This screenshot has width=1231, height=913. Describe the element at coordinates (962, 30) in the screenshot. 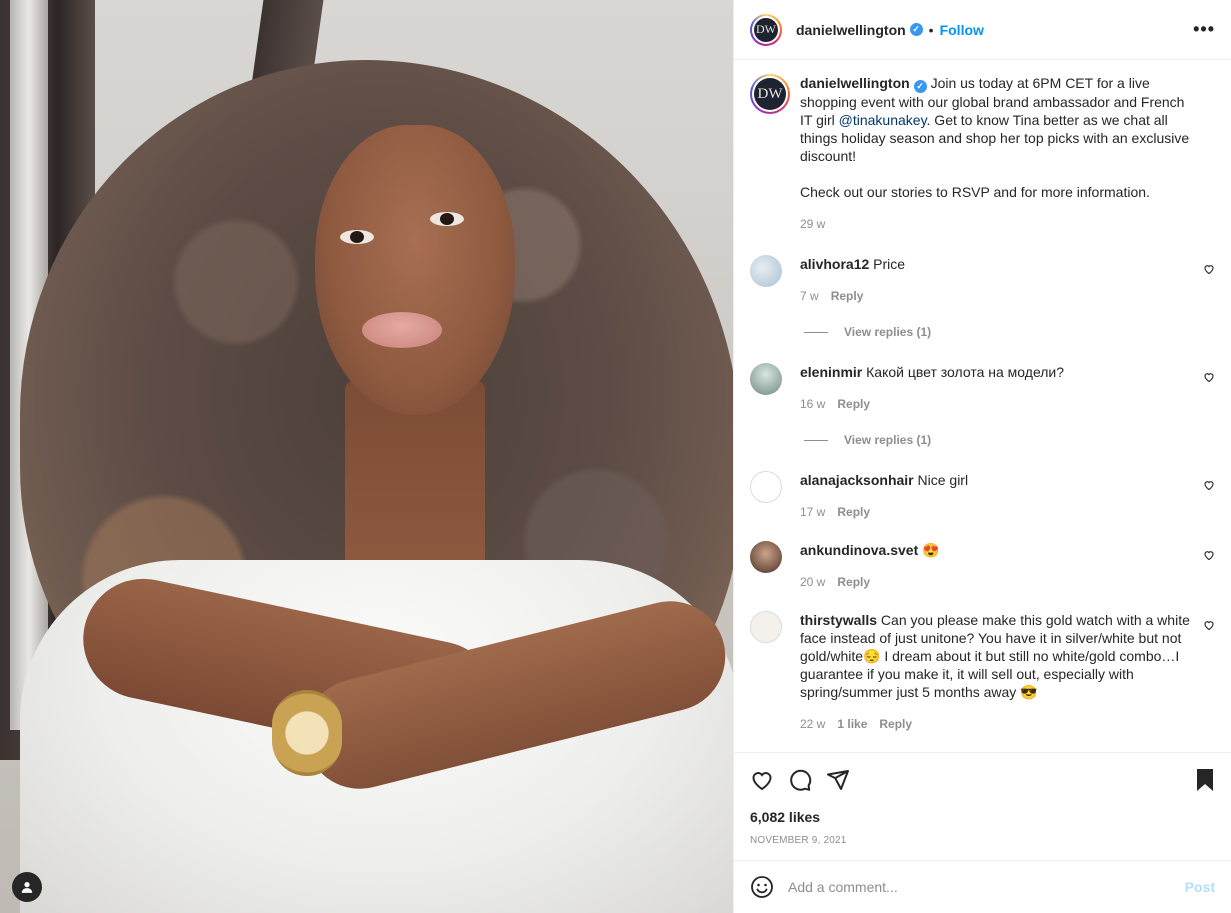

I see `follow-button: Follow` at that location.